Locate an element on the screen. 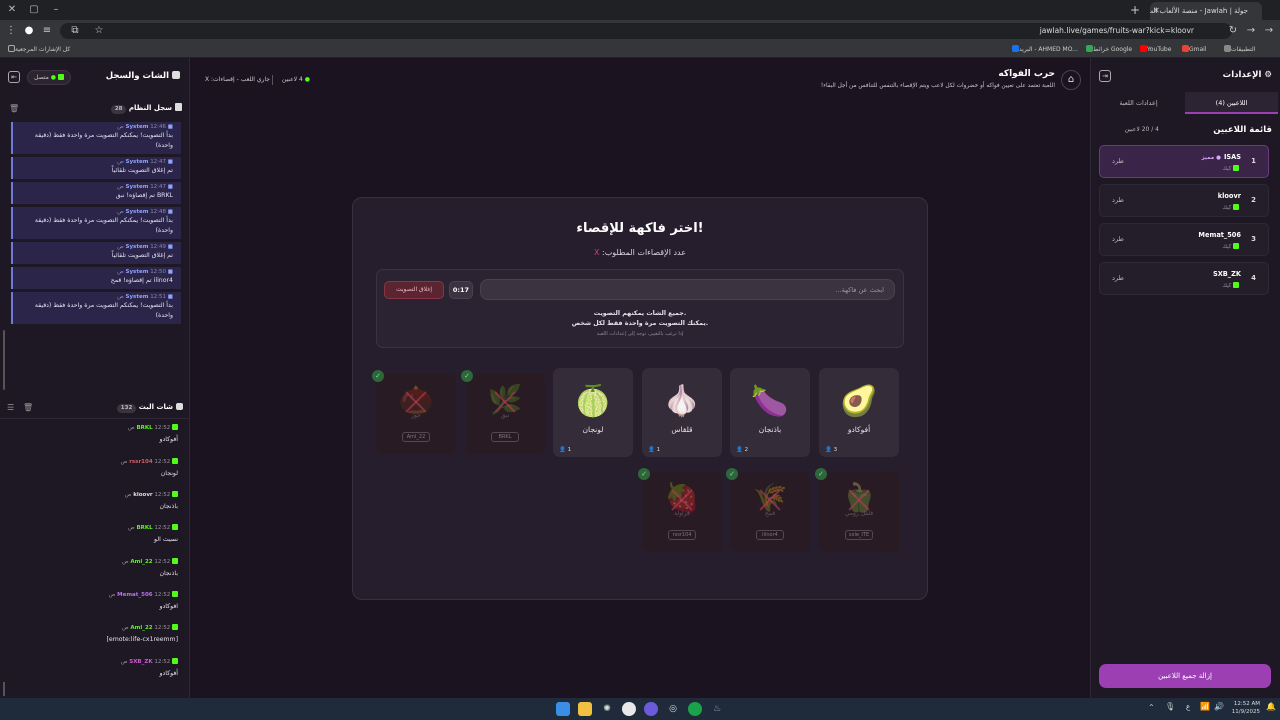 This screenshot has width=1280, height=720. wifi-icon: 📶 is located at coordinates (1205, 706).